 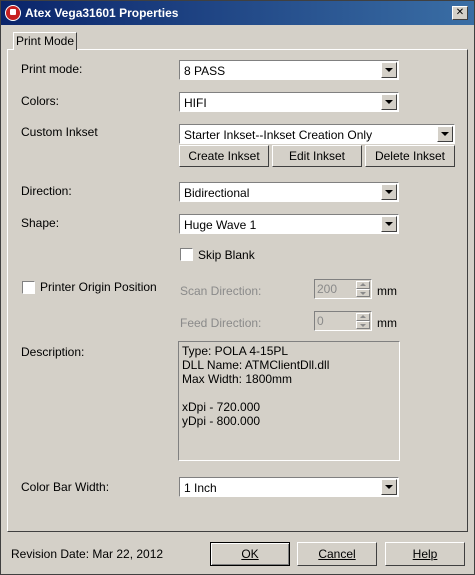 I want to click on edit-inkset-button: Edit Inkset, so click(x=317, y=156).